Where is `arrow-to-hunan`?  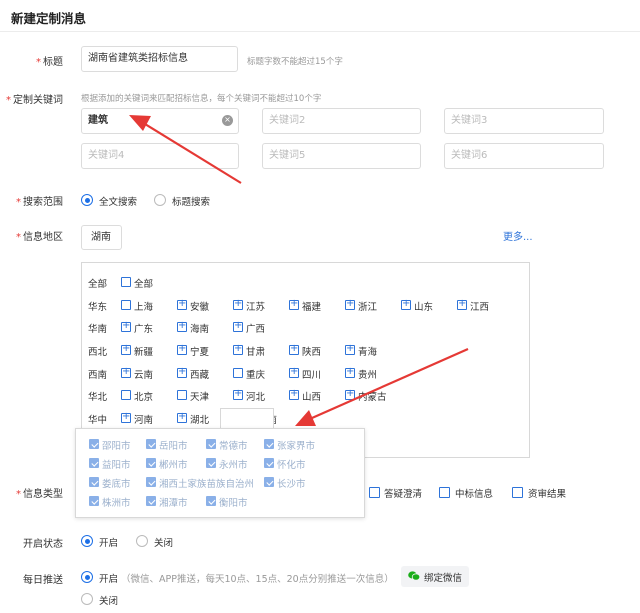
arrow-to-hunan is located at coordinates (390, 383).